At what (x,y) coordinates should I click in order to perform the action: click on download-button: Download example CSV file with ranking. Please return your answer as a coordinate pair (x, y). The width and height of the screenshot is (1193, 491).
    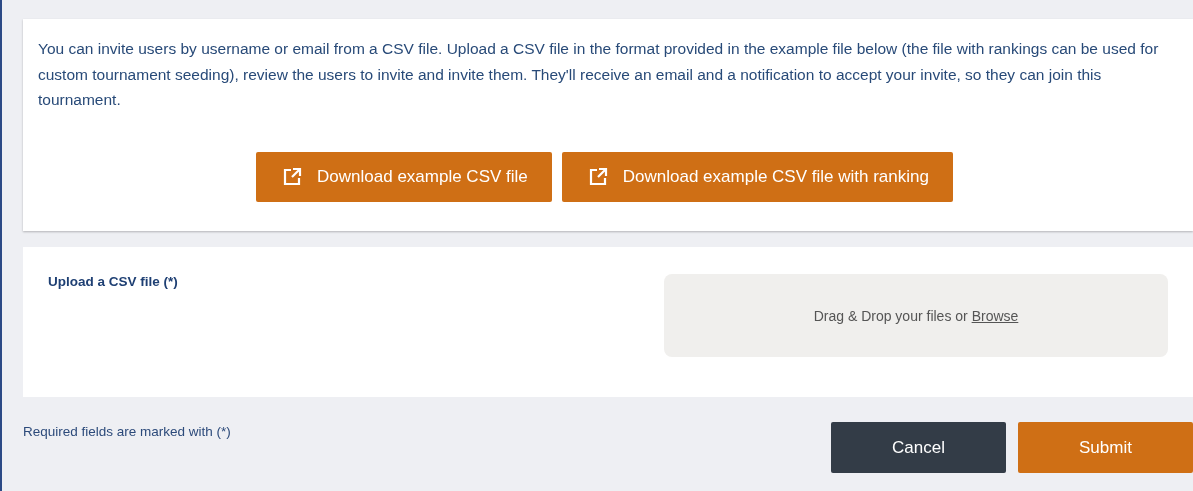
    Looking at the image, I should click on (757, 176).